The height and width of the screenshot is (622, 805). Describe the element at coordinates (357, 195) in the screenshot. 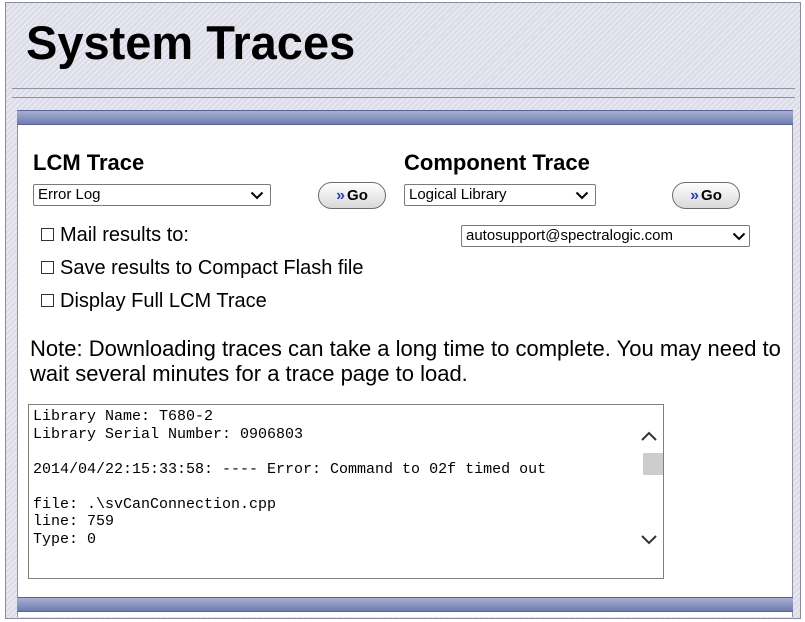

I see `lcm-go-label: Go` at that location.